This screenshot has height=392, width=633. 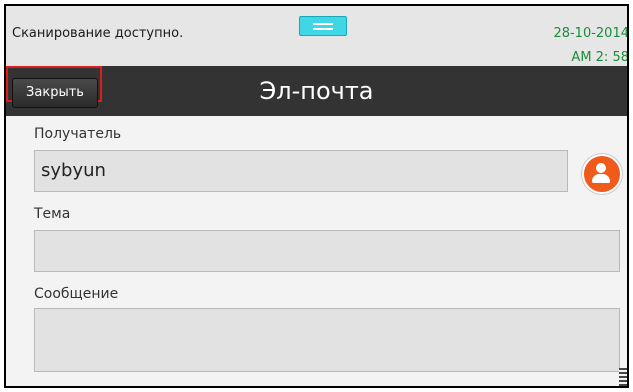 What do you see at coordinates (602, 174) in the screenshot?
I see `contact-person-icon` at bounding box center [602, 174].